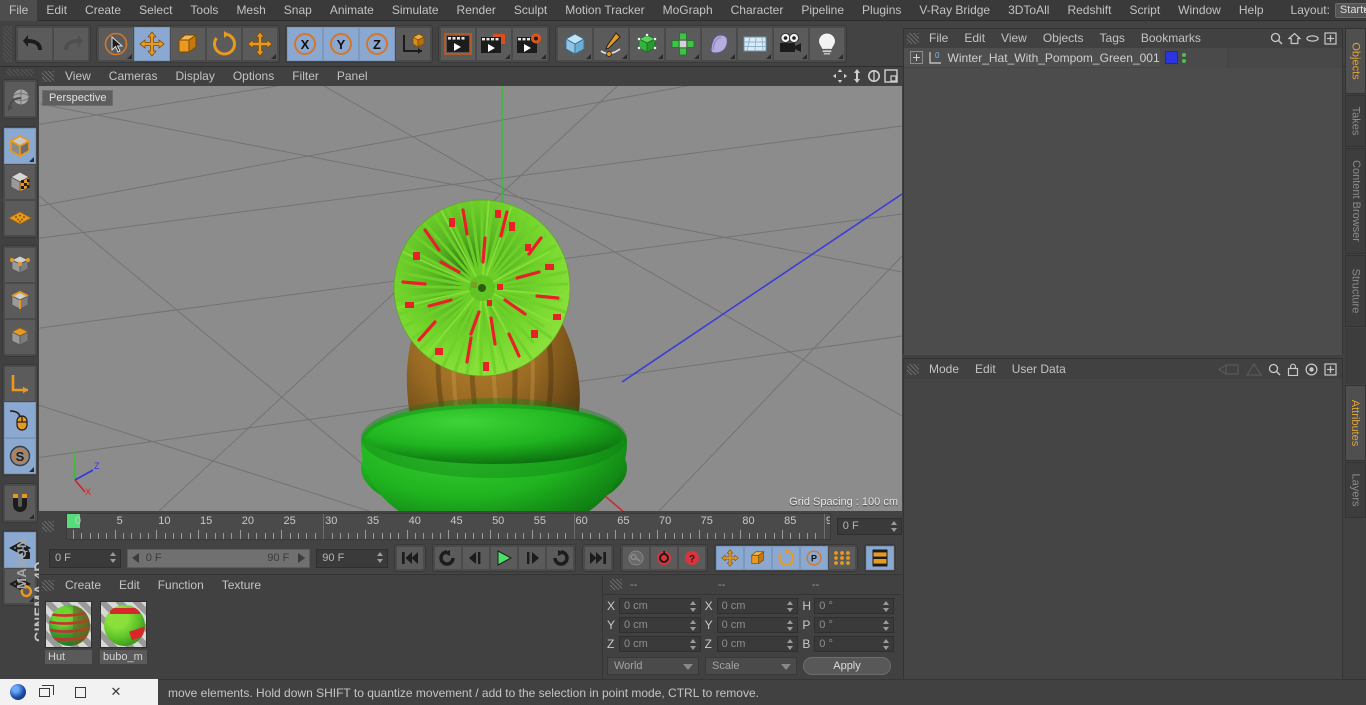 The width and height of the screenshot is (1366, 705). What do you see at coordinates (1311, 369) in the screenshot?
I see `target-icon` at bounding box center [1311, 369].